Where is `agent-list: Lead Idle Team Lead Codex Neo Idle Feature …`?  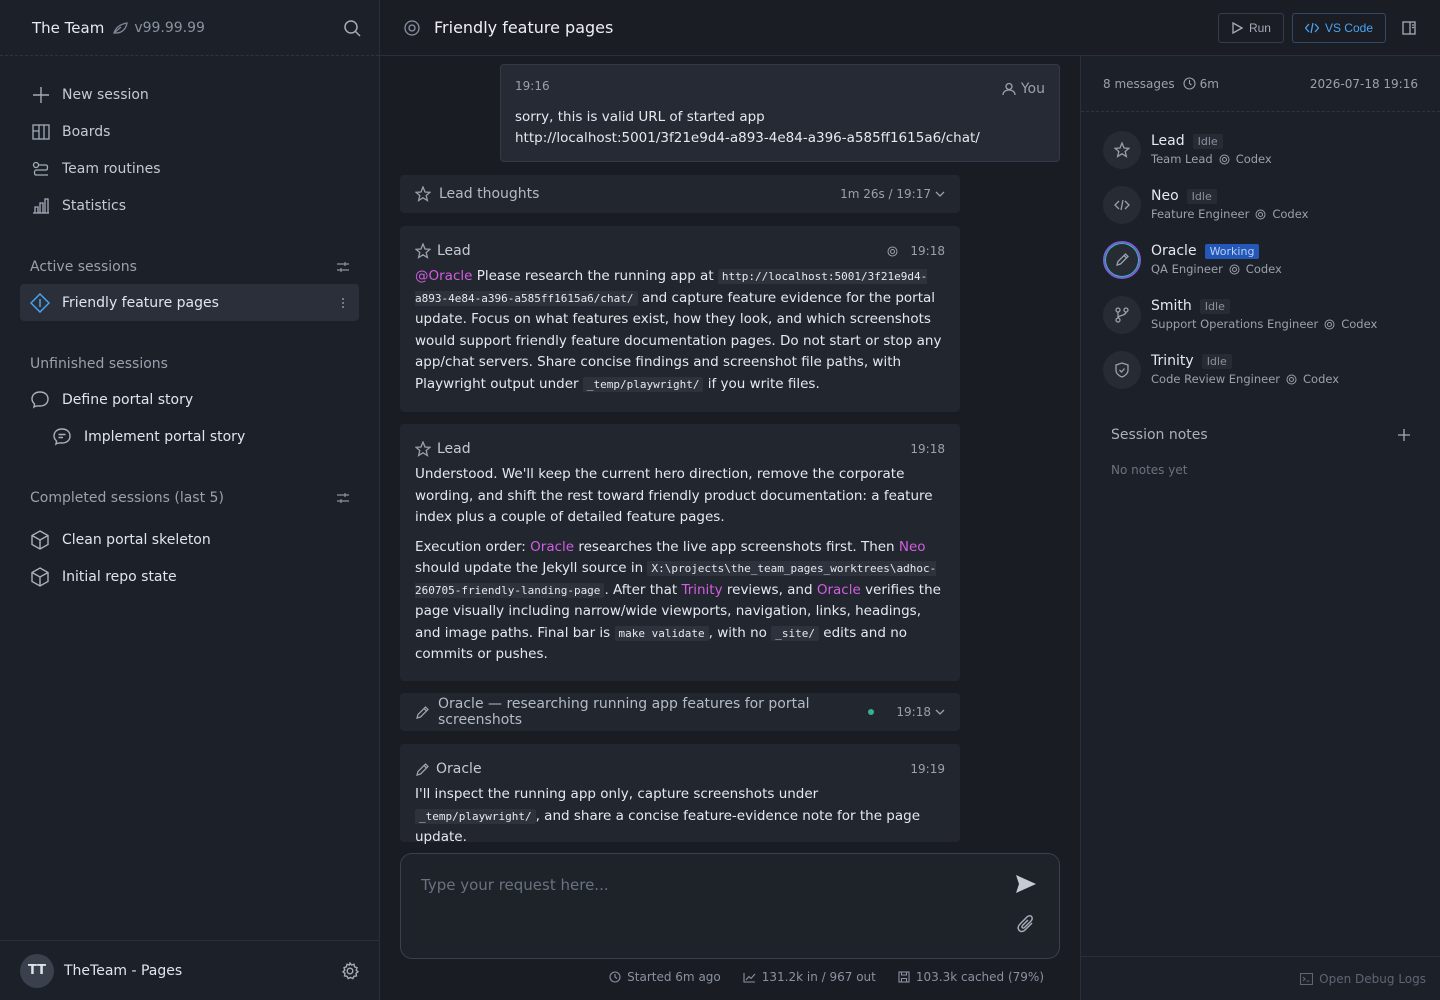
agent-list: Lead Idle Team Lead Codex Neo Idle Feature … is located at coordinates (1260, 254).